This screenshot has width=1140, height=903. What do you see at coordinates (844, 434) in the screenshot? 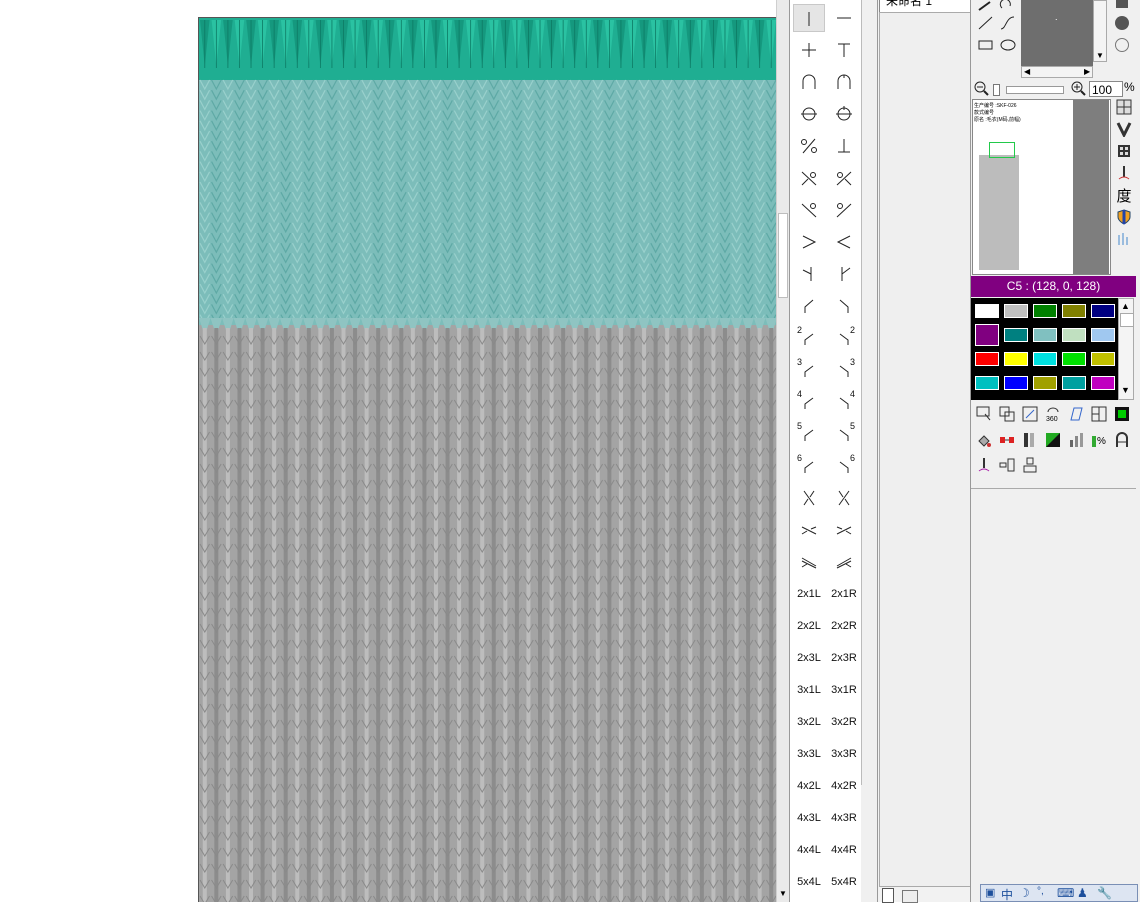
I see `symbol-transfer-right-5-icon: 5` at bounding box center [844, 434].